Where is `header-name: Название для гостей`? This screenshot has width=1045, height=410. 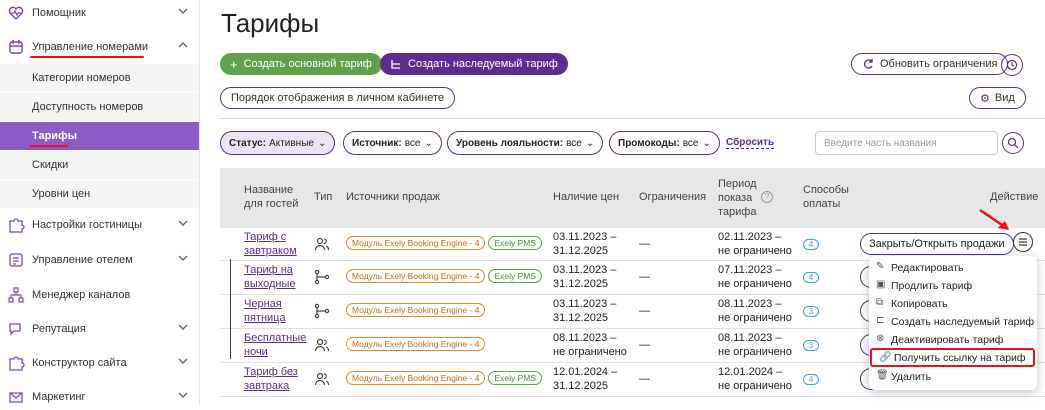
header-name: Название для гостей is located at coordinates (271, 197).